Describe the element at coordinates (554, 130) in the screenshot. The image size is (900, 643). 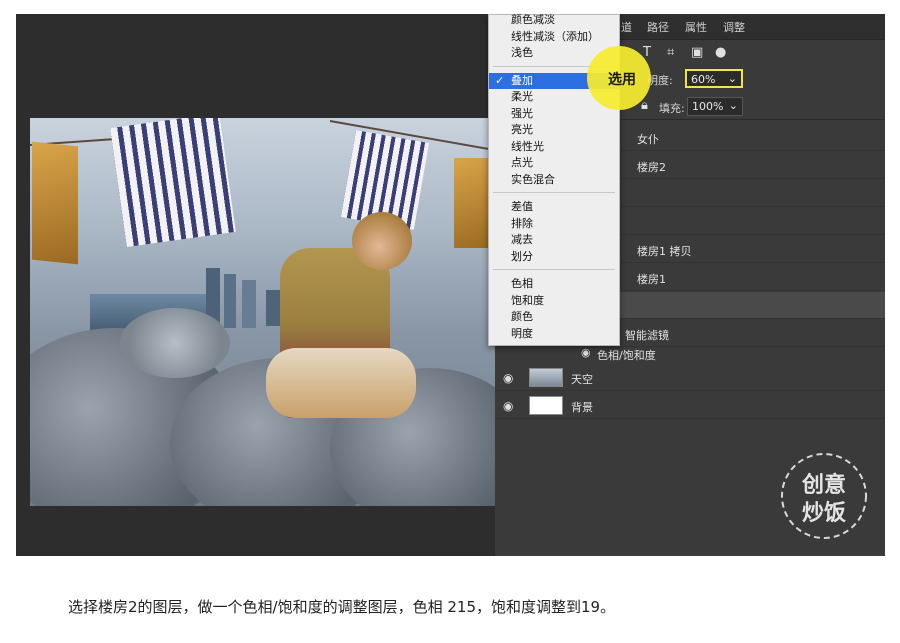
I see `blend-mode-item: 亮光` at that location.